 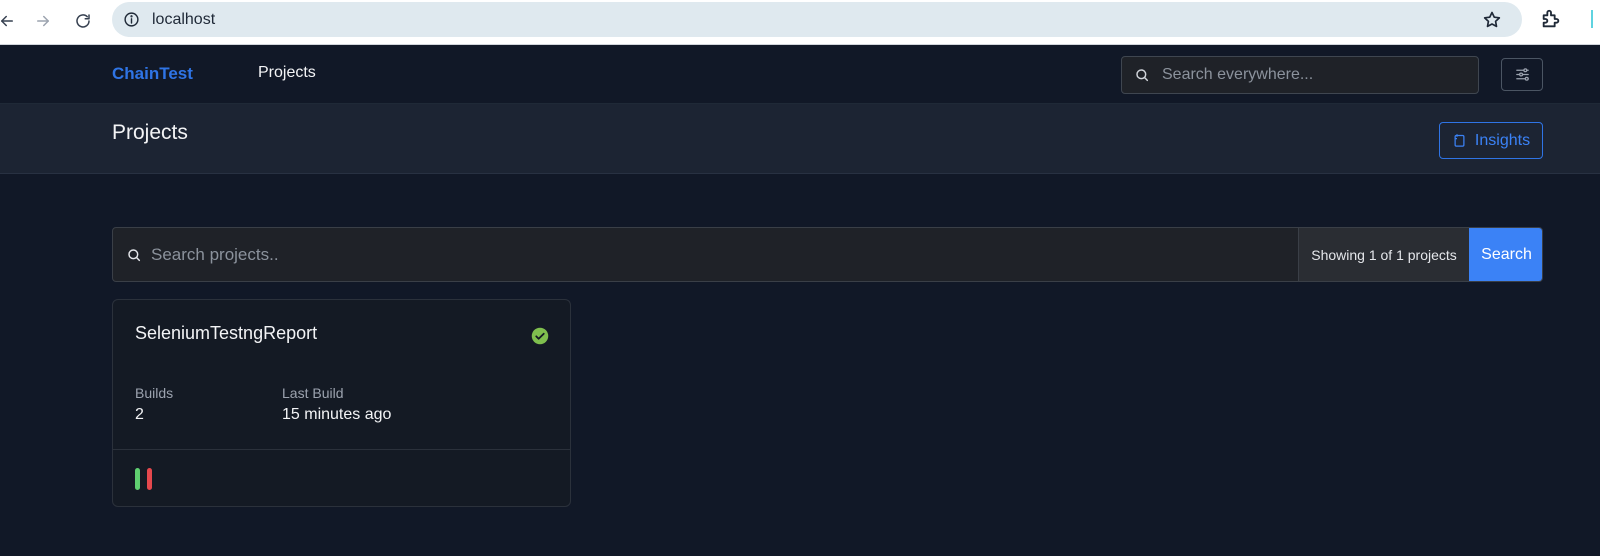 I want to click on results-count: Showing 1 of 1 projects, so click(x=1383, y=254).